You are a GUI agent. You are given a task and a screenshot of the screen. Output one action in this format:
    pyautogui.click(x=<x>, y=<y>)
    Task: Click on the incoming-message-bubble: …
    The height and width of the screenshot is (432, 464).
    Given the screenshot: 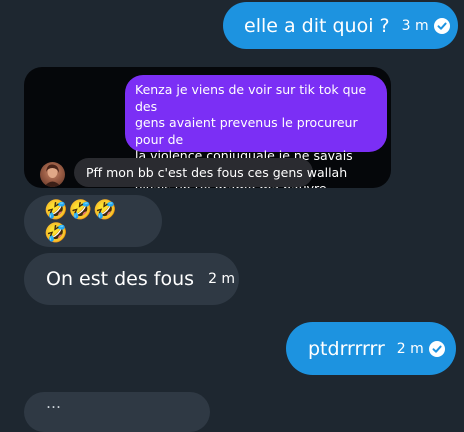 What is the action you would take?
    pyautogui.click(x=117, y=412)
    